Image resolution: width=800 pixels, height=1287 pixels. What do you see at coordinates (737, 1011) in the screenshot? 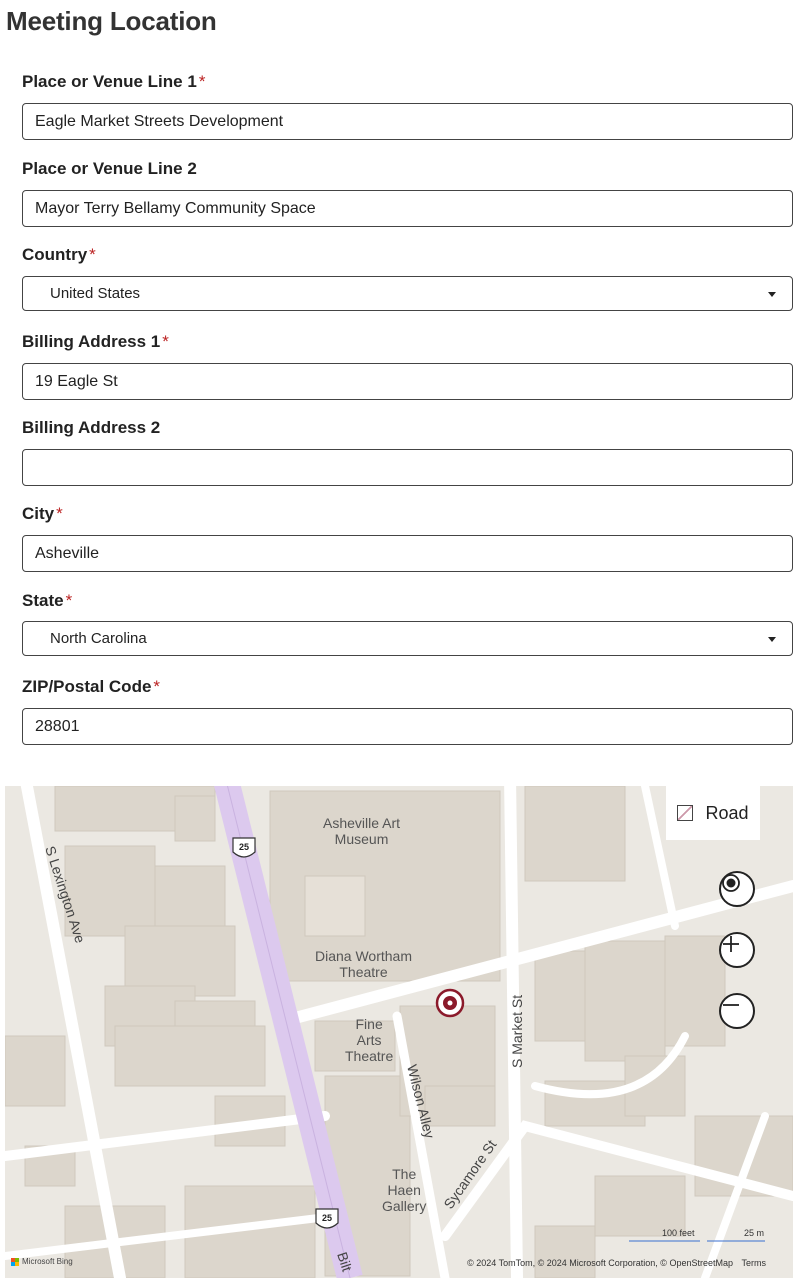
I see `zoom-out-button` at bounding box center [737, 1011].